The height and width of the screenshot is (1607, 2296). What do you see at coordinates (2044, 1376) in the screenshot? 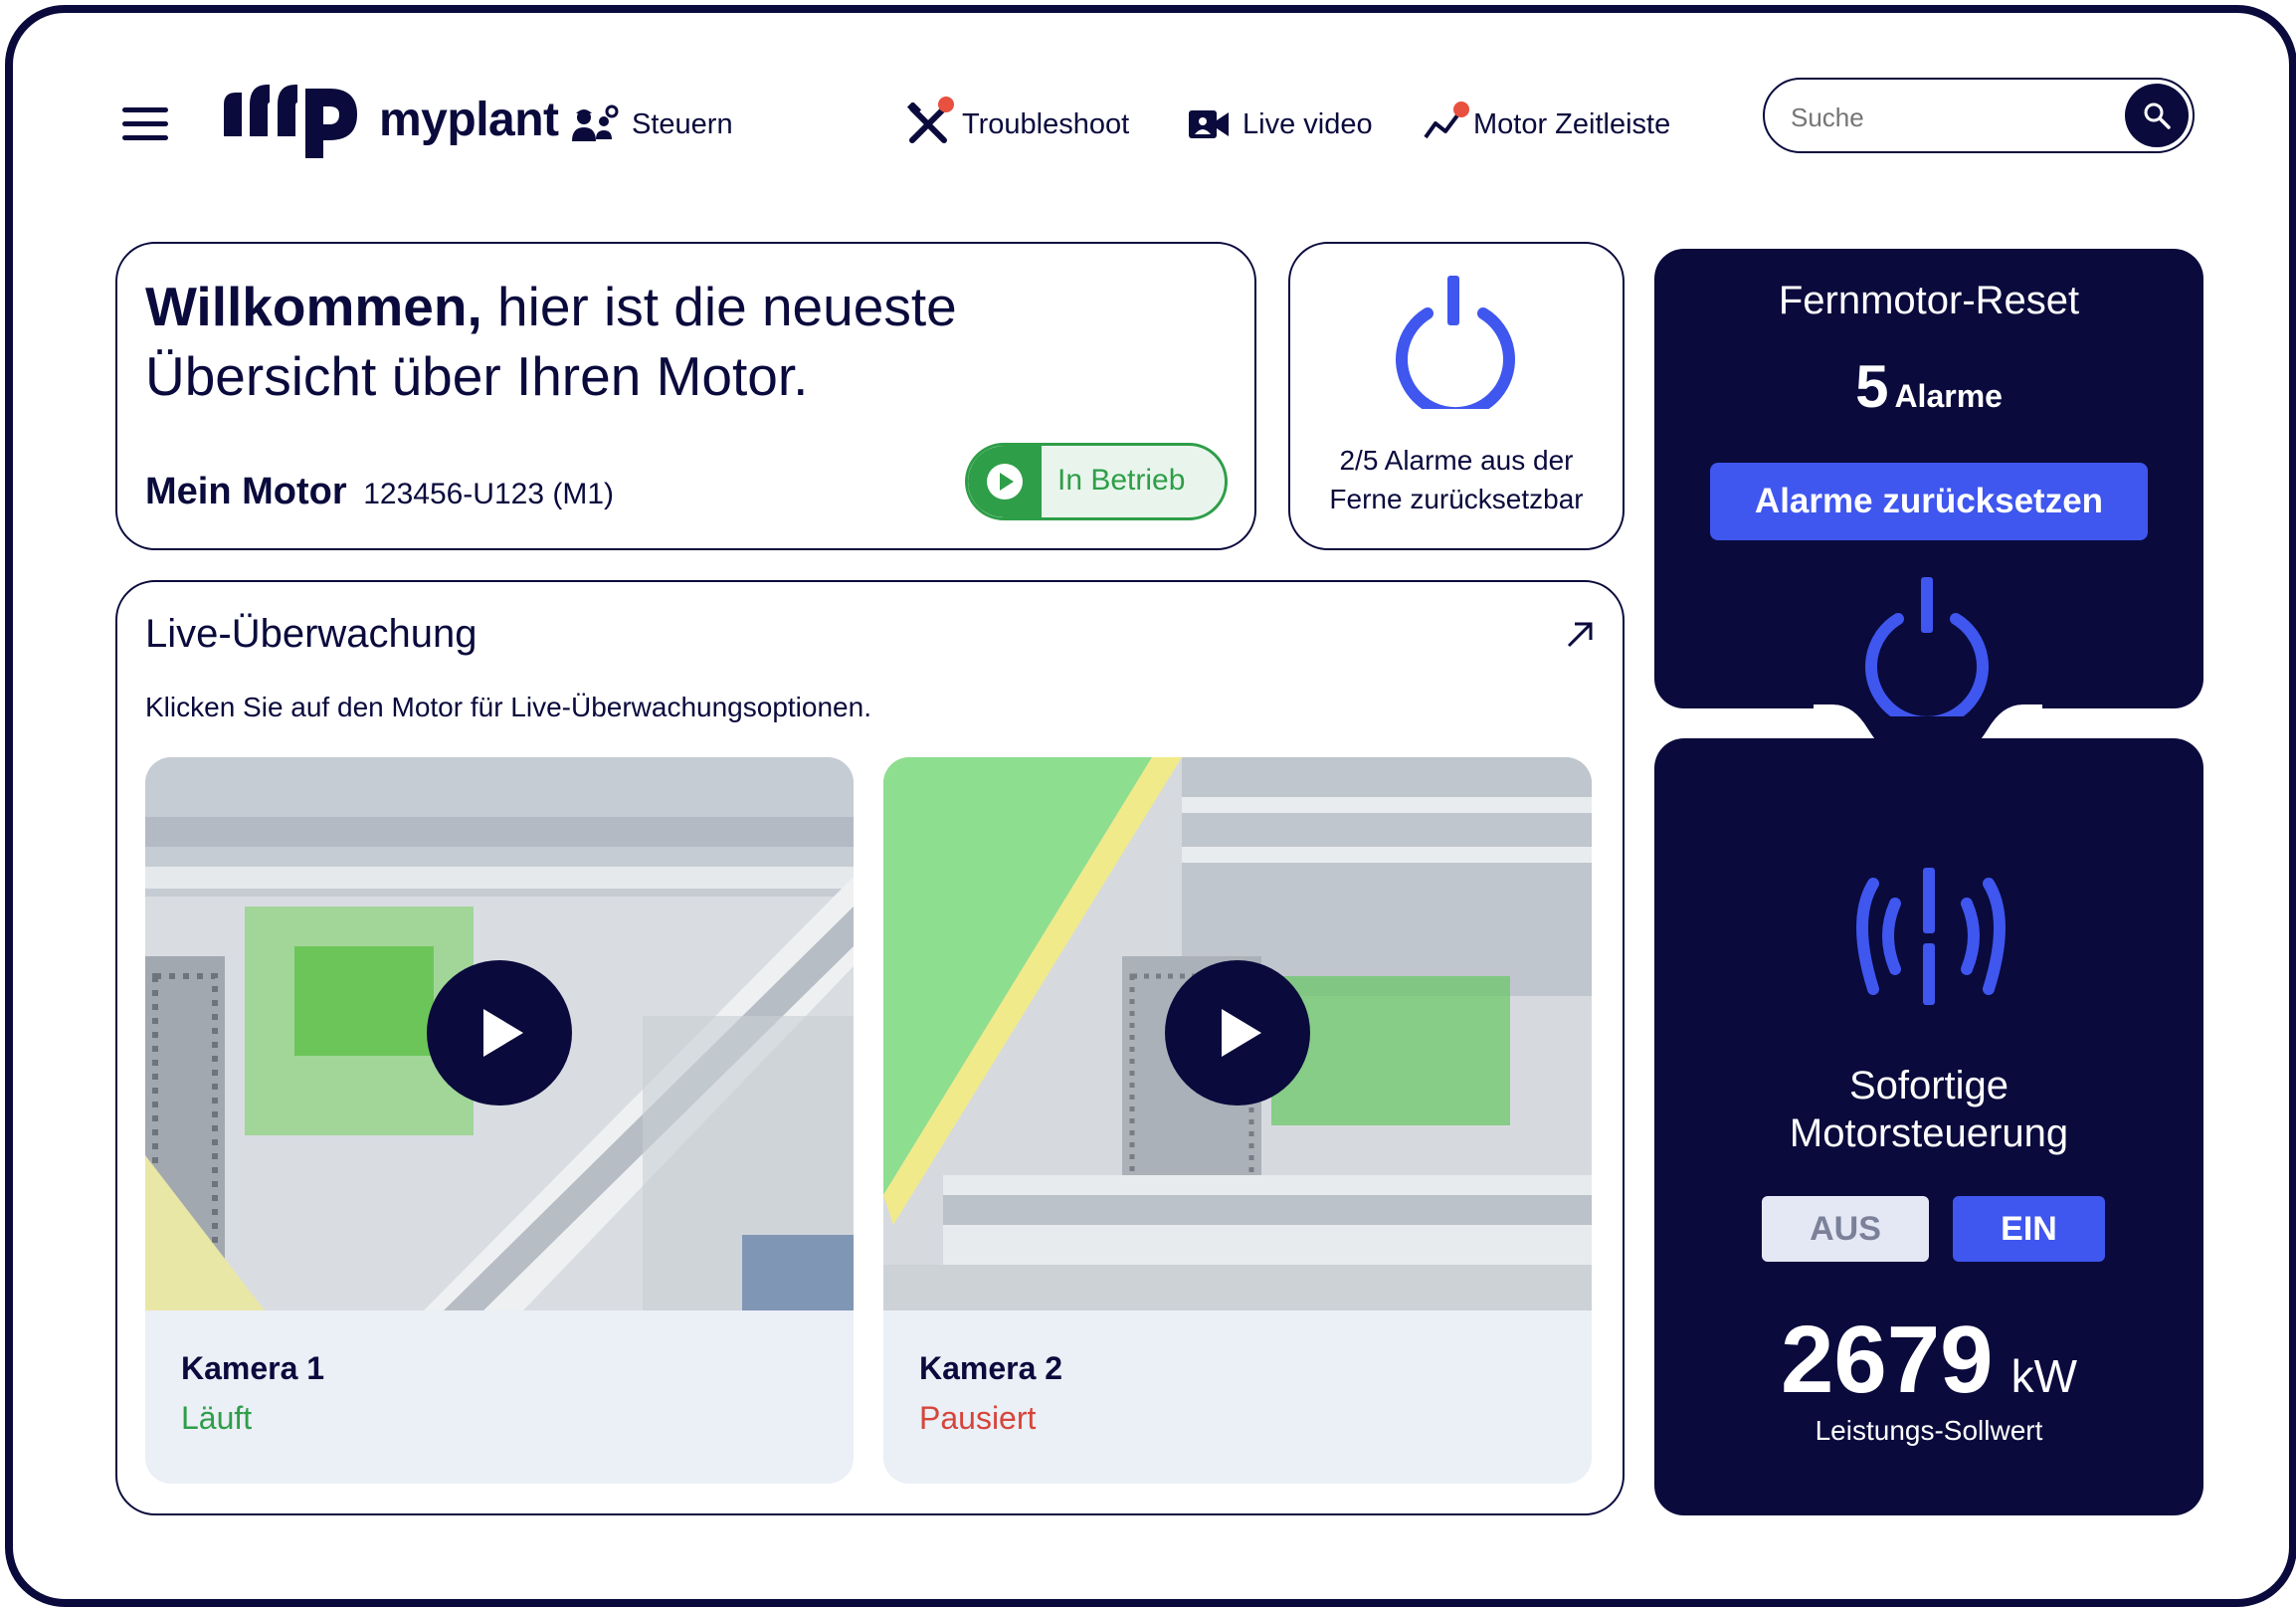
I see `power-setpoint-unit: kW` at bounding box center [2044, 1376].